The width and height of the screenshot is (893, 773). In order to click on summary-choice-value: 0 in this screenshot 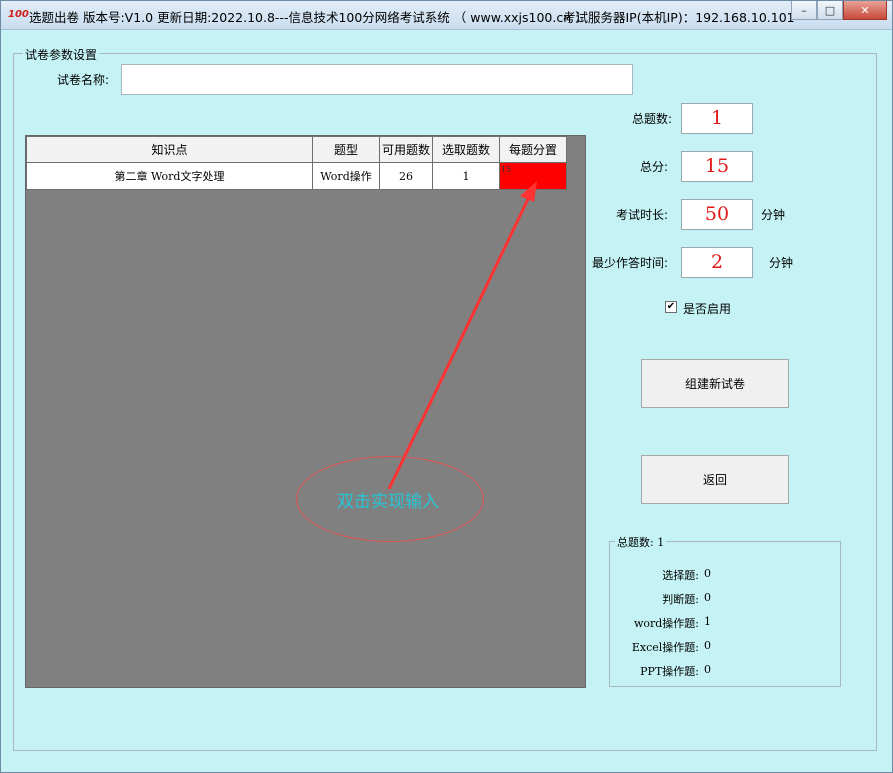, I will do `click(707, 573)`.